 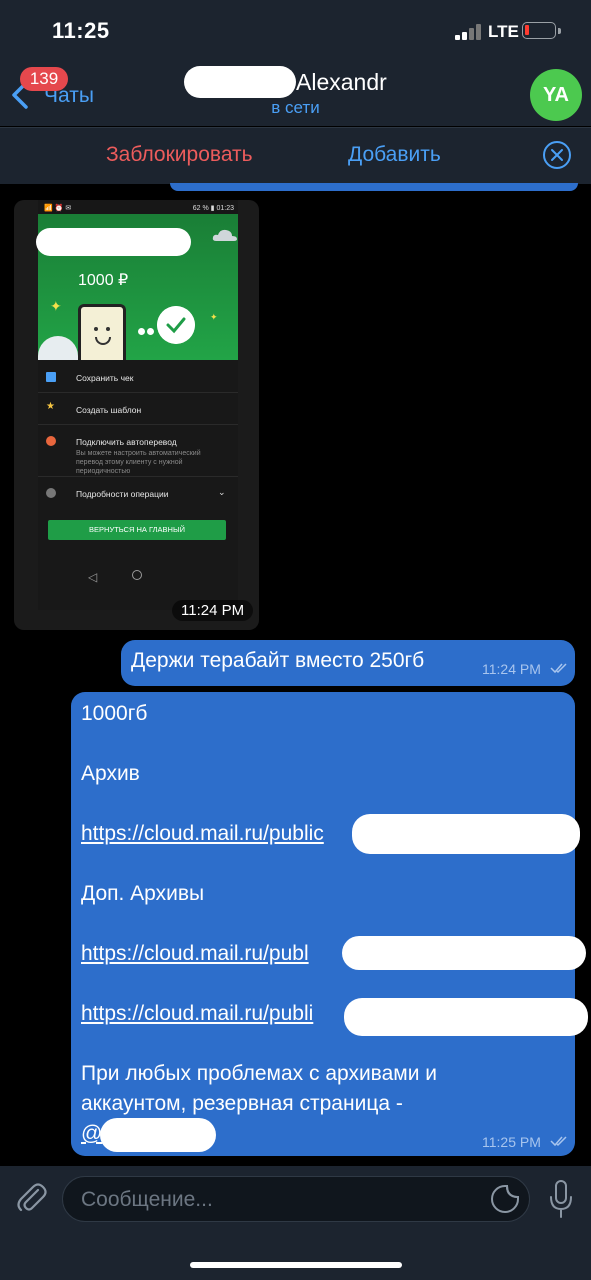 I want to click on message-text: Архив, so click(x=110, y=773).